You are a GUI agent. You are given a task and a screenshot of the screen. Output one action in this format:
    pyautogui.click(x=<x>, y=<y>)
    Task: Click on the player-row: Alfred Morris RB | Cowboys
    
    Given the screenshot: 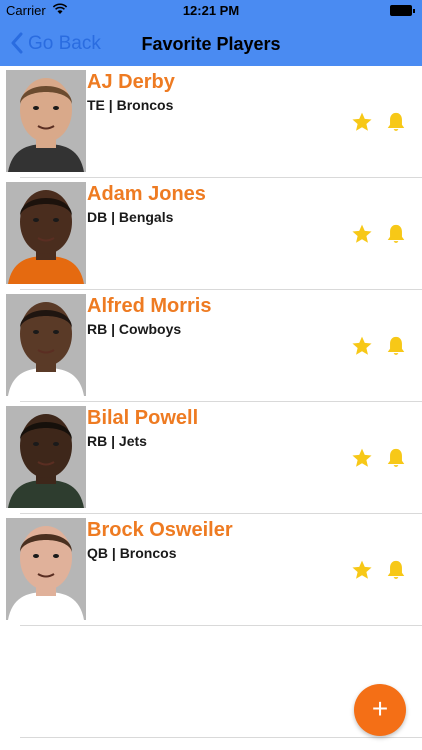 What is the action you would take?
    pyautogui.click(x=211, y=346)
    